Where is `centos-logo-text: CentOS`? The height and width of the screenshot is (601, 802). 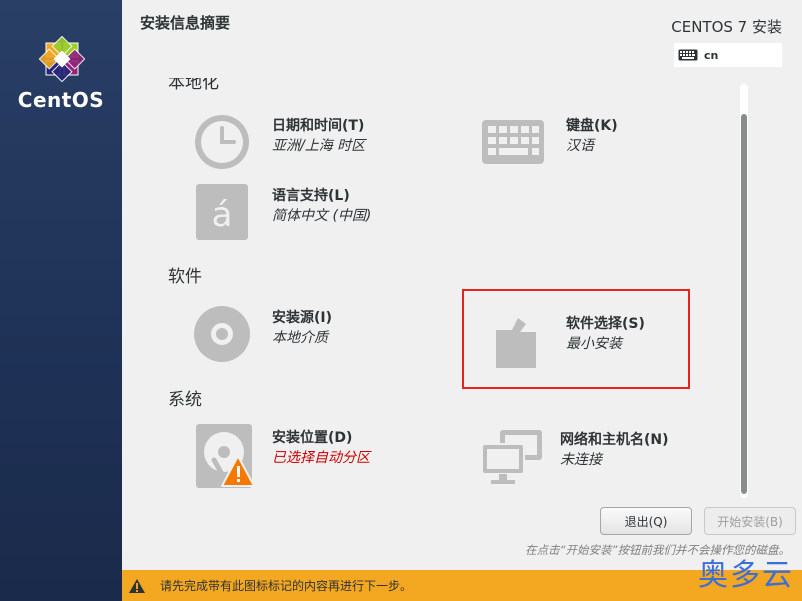
centos-logo-text: CentOS is located at coordinates (61, 100).